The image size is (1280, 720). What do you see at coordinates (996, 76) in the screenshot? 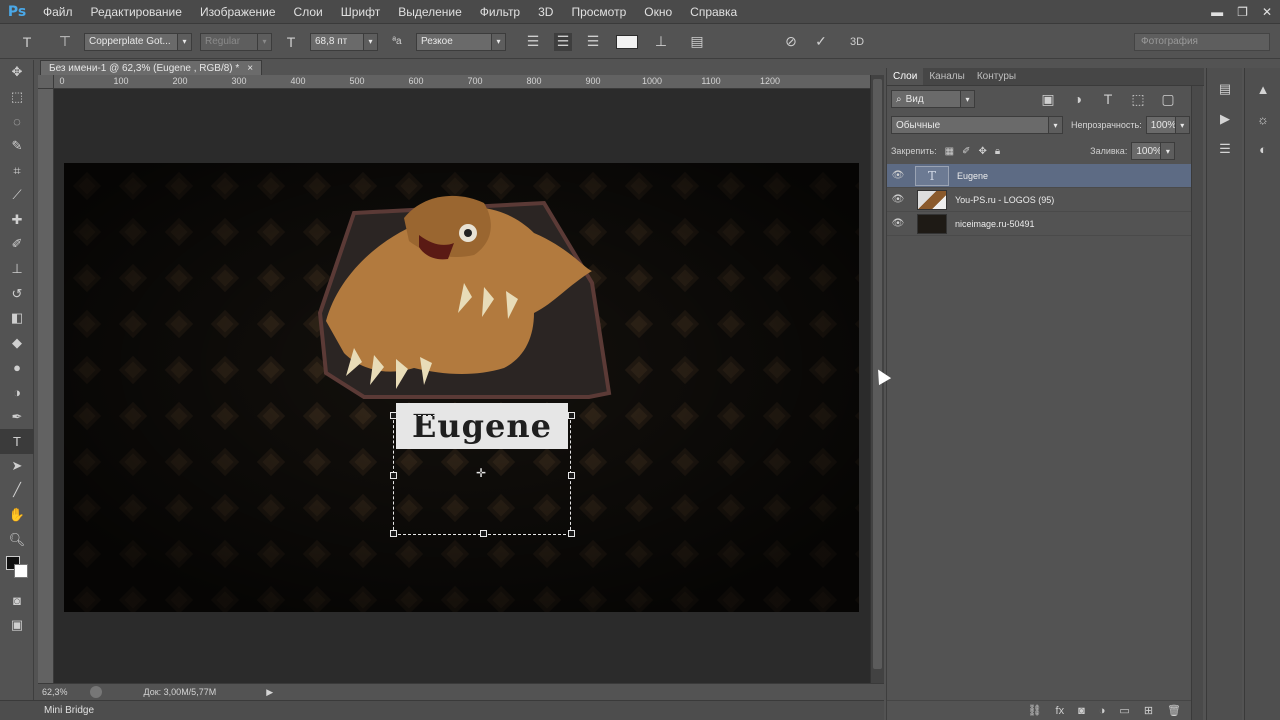
I see `tab-paths: Контуры` at bounding box center [996, 76].